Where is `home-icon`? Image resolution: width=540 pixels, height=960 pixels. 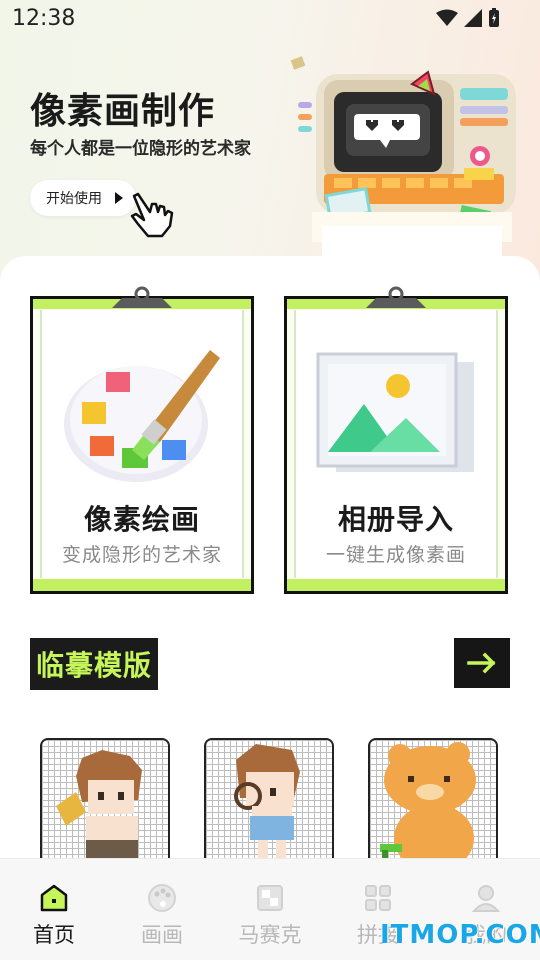 home-icon is located at coordinates (54, 898).